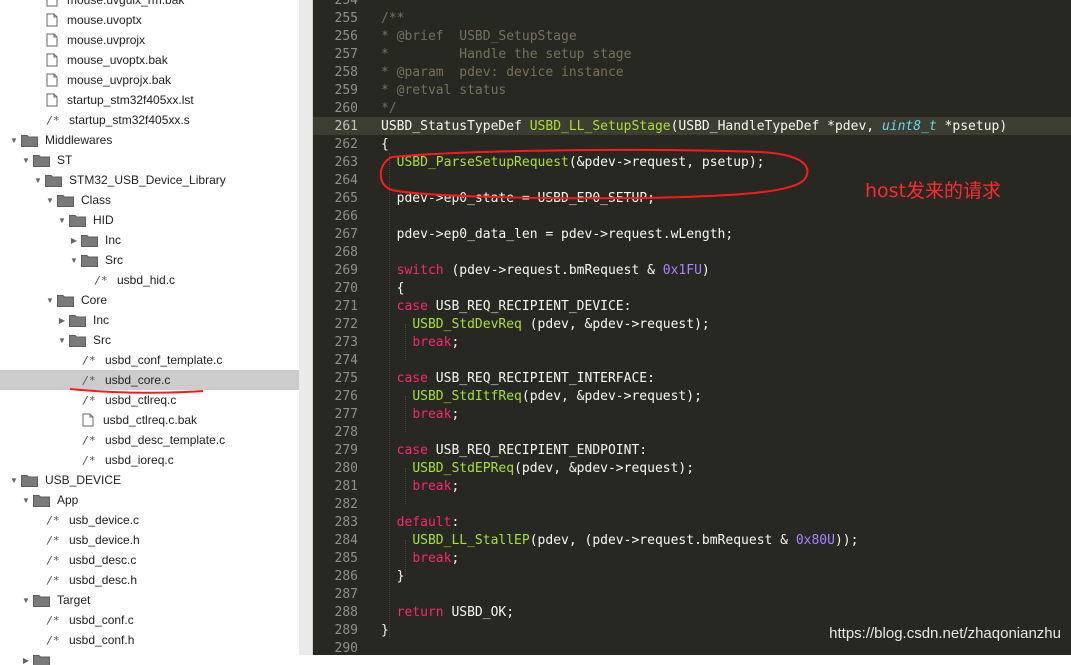  What do you see at coordinates (346, 126) in the screenshot?
I see `line-number: 261` at bounding box center [346, 126].